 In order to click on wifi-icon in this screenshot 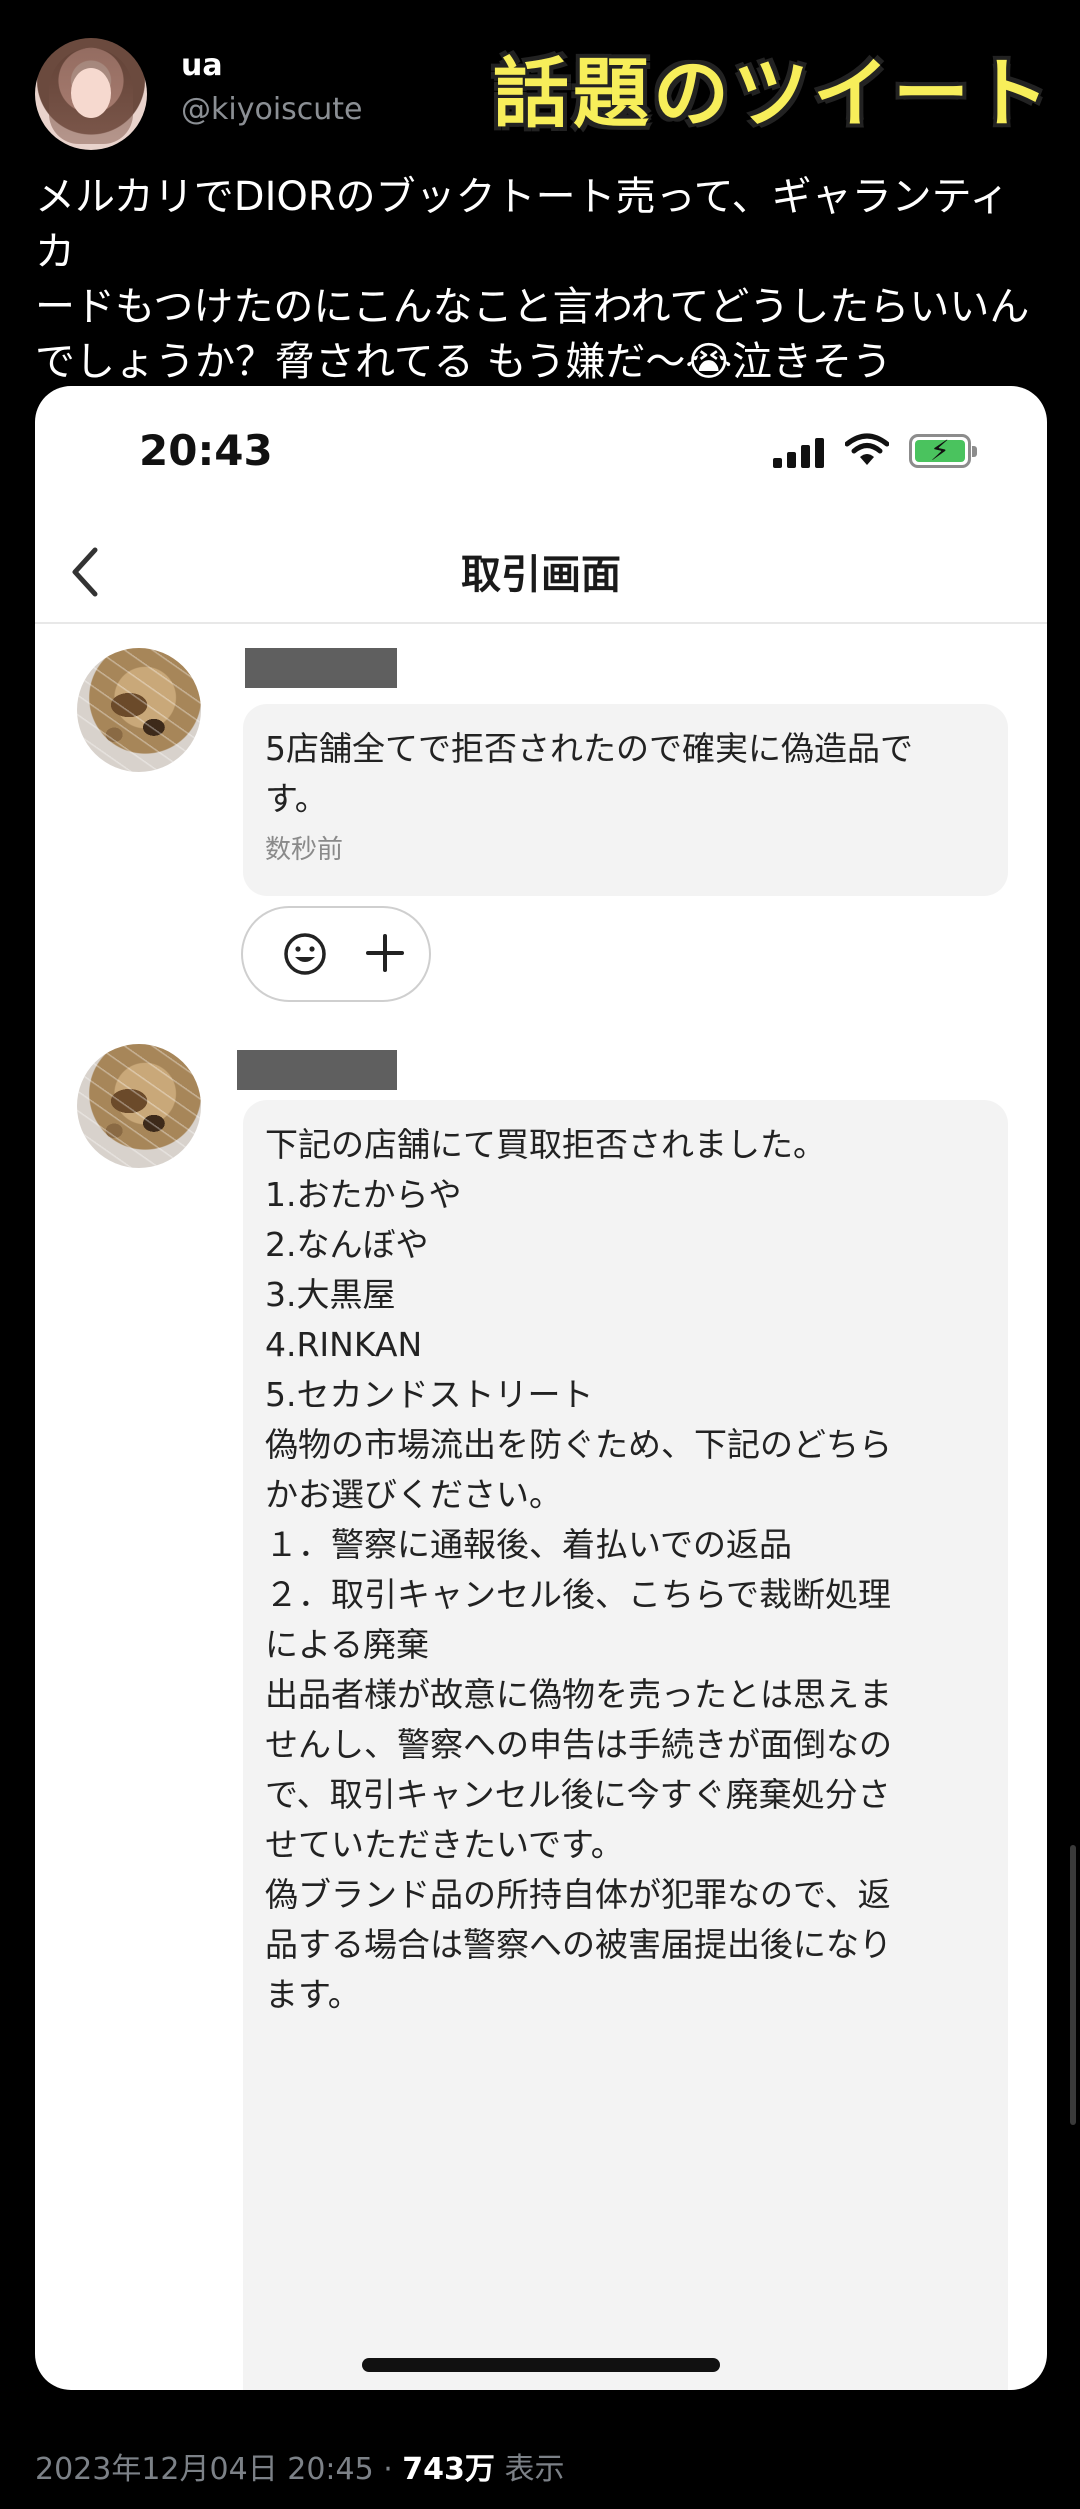, I will do `click(867, 449)`.